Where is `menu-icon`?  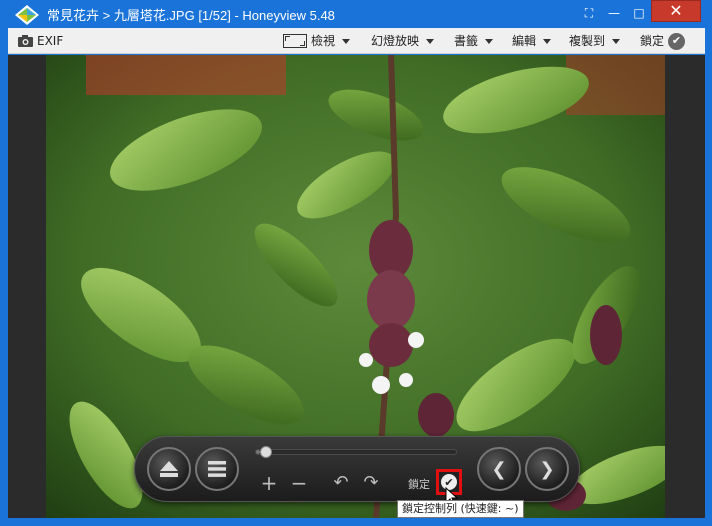
menu-icon is located at coordinates (217, 469).